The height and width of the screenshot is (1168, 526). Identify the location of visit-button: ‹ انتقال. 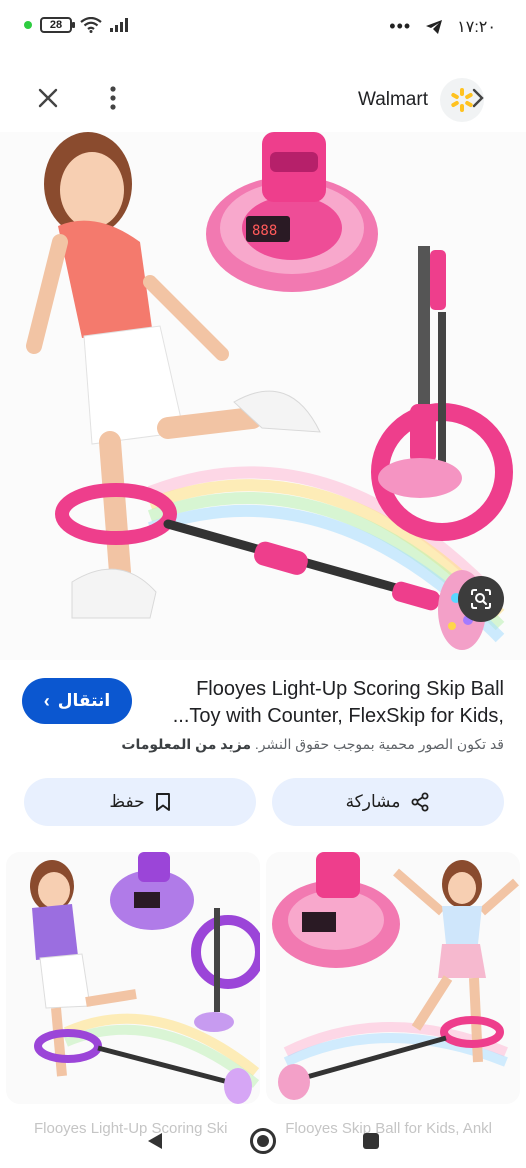
(77, 701).